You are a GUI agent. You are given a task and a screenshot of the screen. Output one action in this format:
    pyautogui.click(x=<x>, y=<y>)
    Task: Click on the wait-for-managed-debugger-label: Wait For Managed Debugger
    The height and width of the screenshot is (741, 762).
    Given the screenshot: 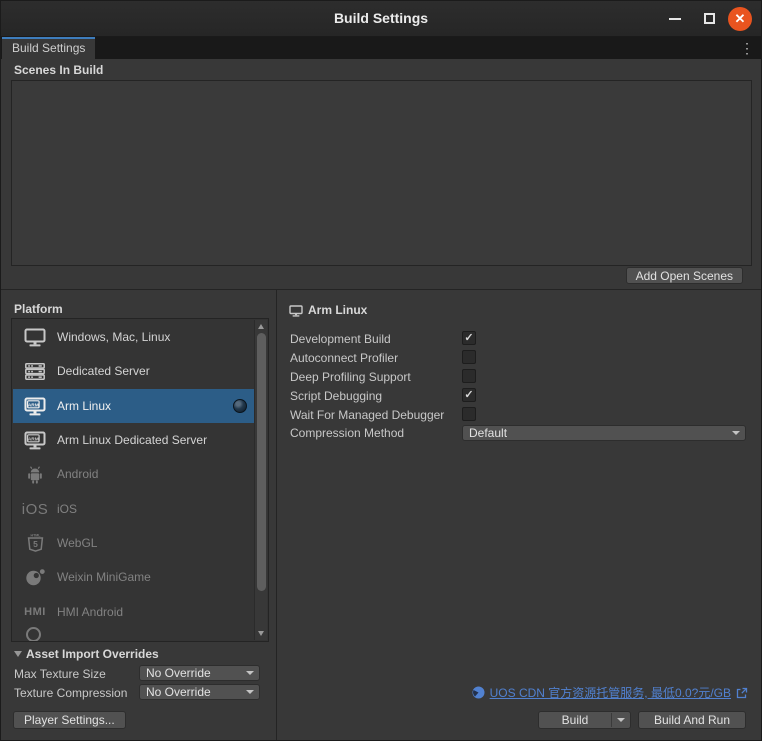 What is the action you would take?
    pyautogui.click(x=367, y=415)
    